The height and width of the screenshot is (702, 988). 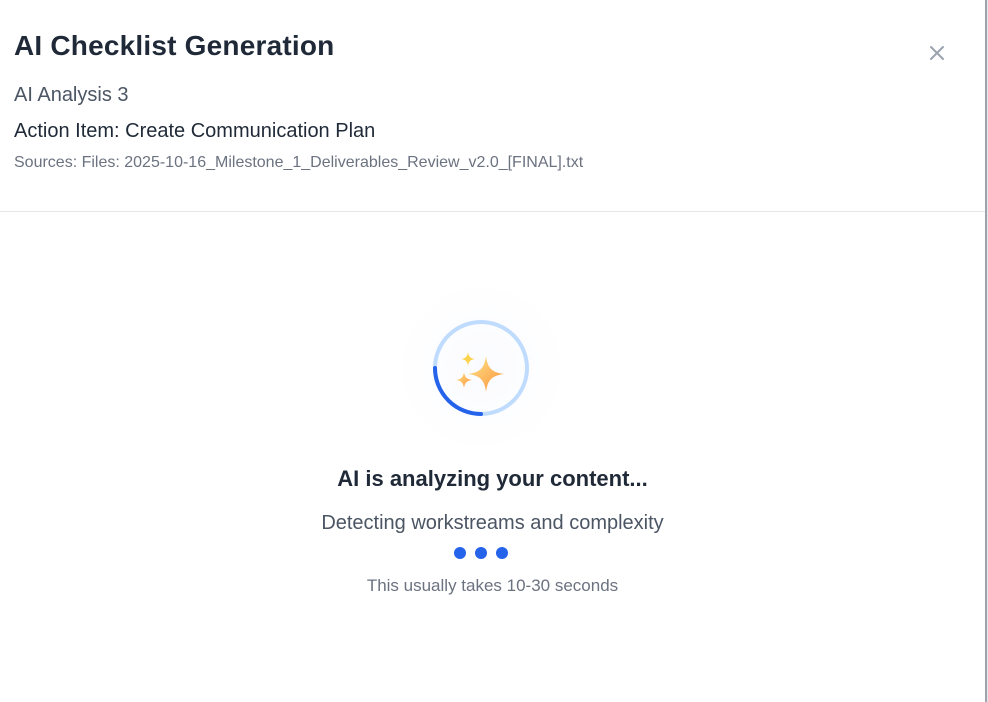 I want to click on progress-dots, so click(x=484, y=554).